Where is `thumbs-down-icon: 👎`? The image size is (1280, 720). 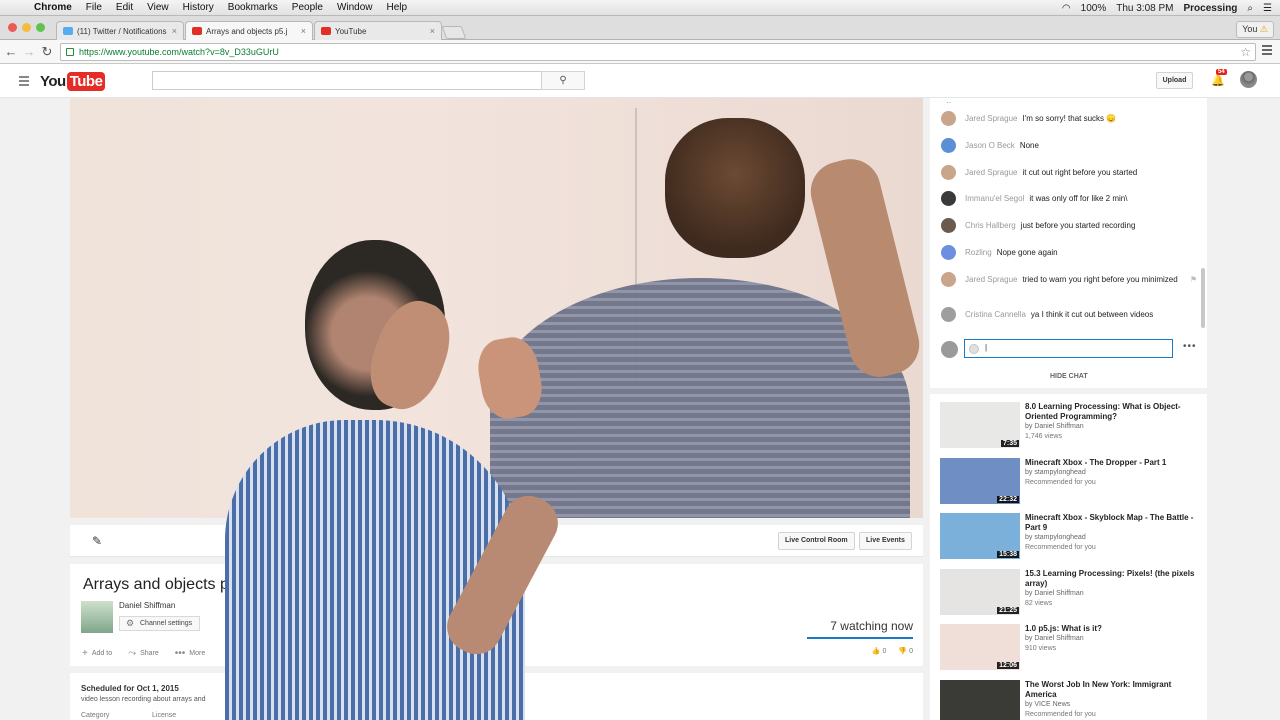 thumbs-down-icon: 👎 is located at coordinates (903, 651).